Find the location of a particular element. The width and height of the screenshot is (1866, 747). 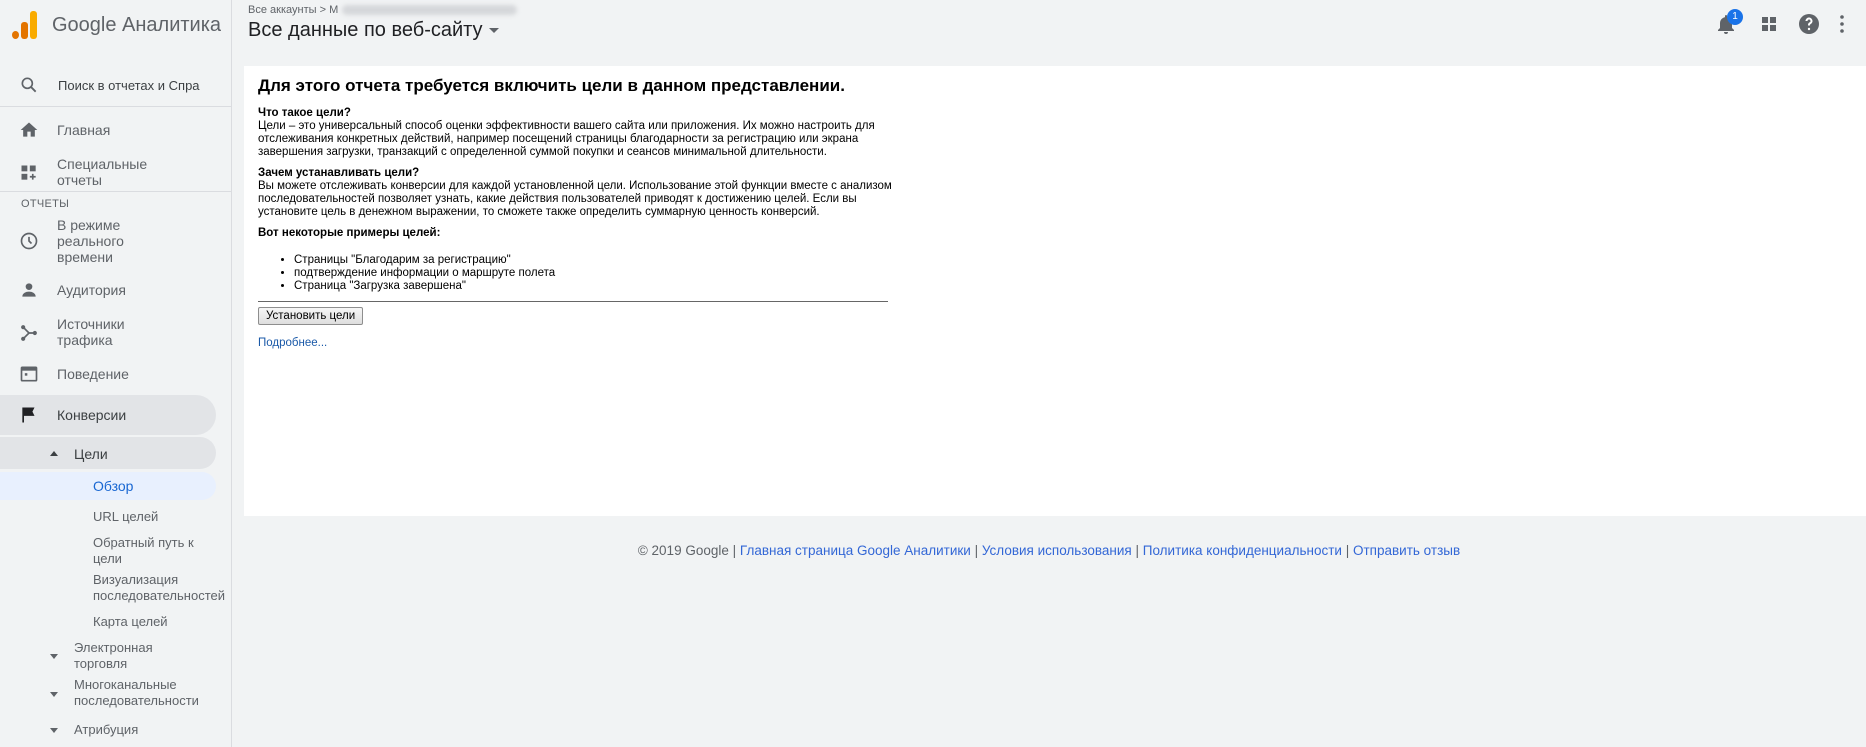

nav-realtime: В режиме реального времени is located at coordinates (115, 241).